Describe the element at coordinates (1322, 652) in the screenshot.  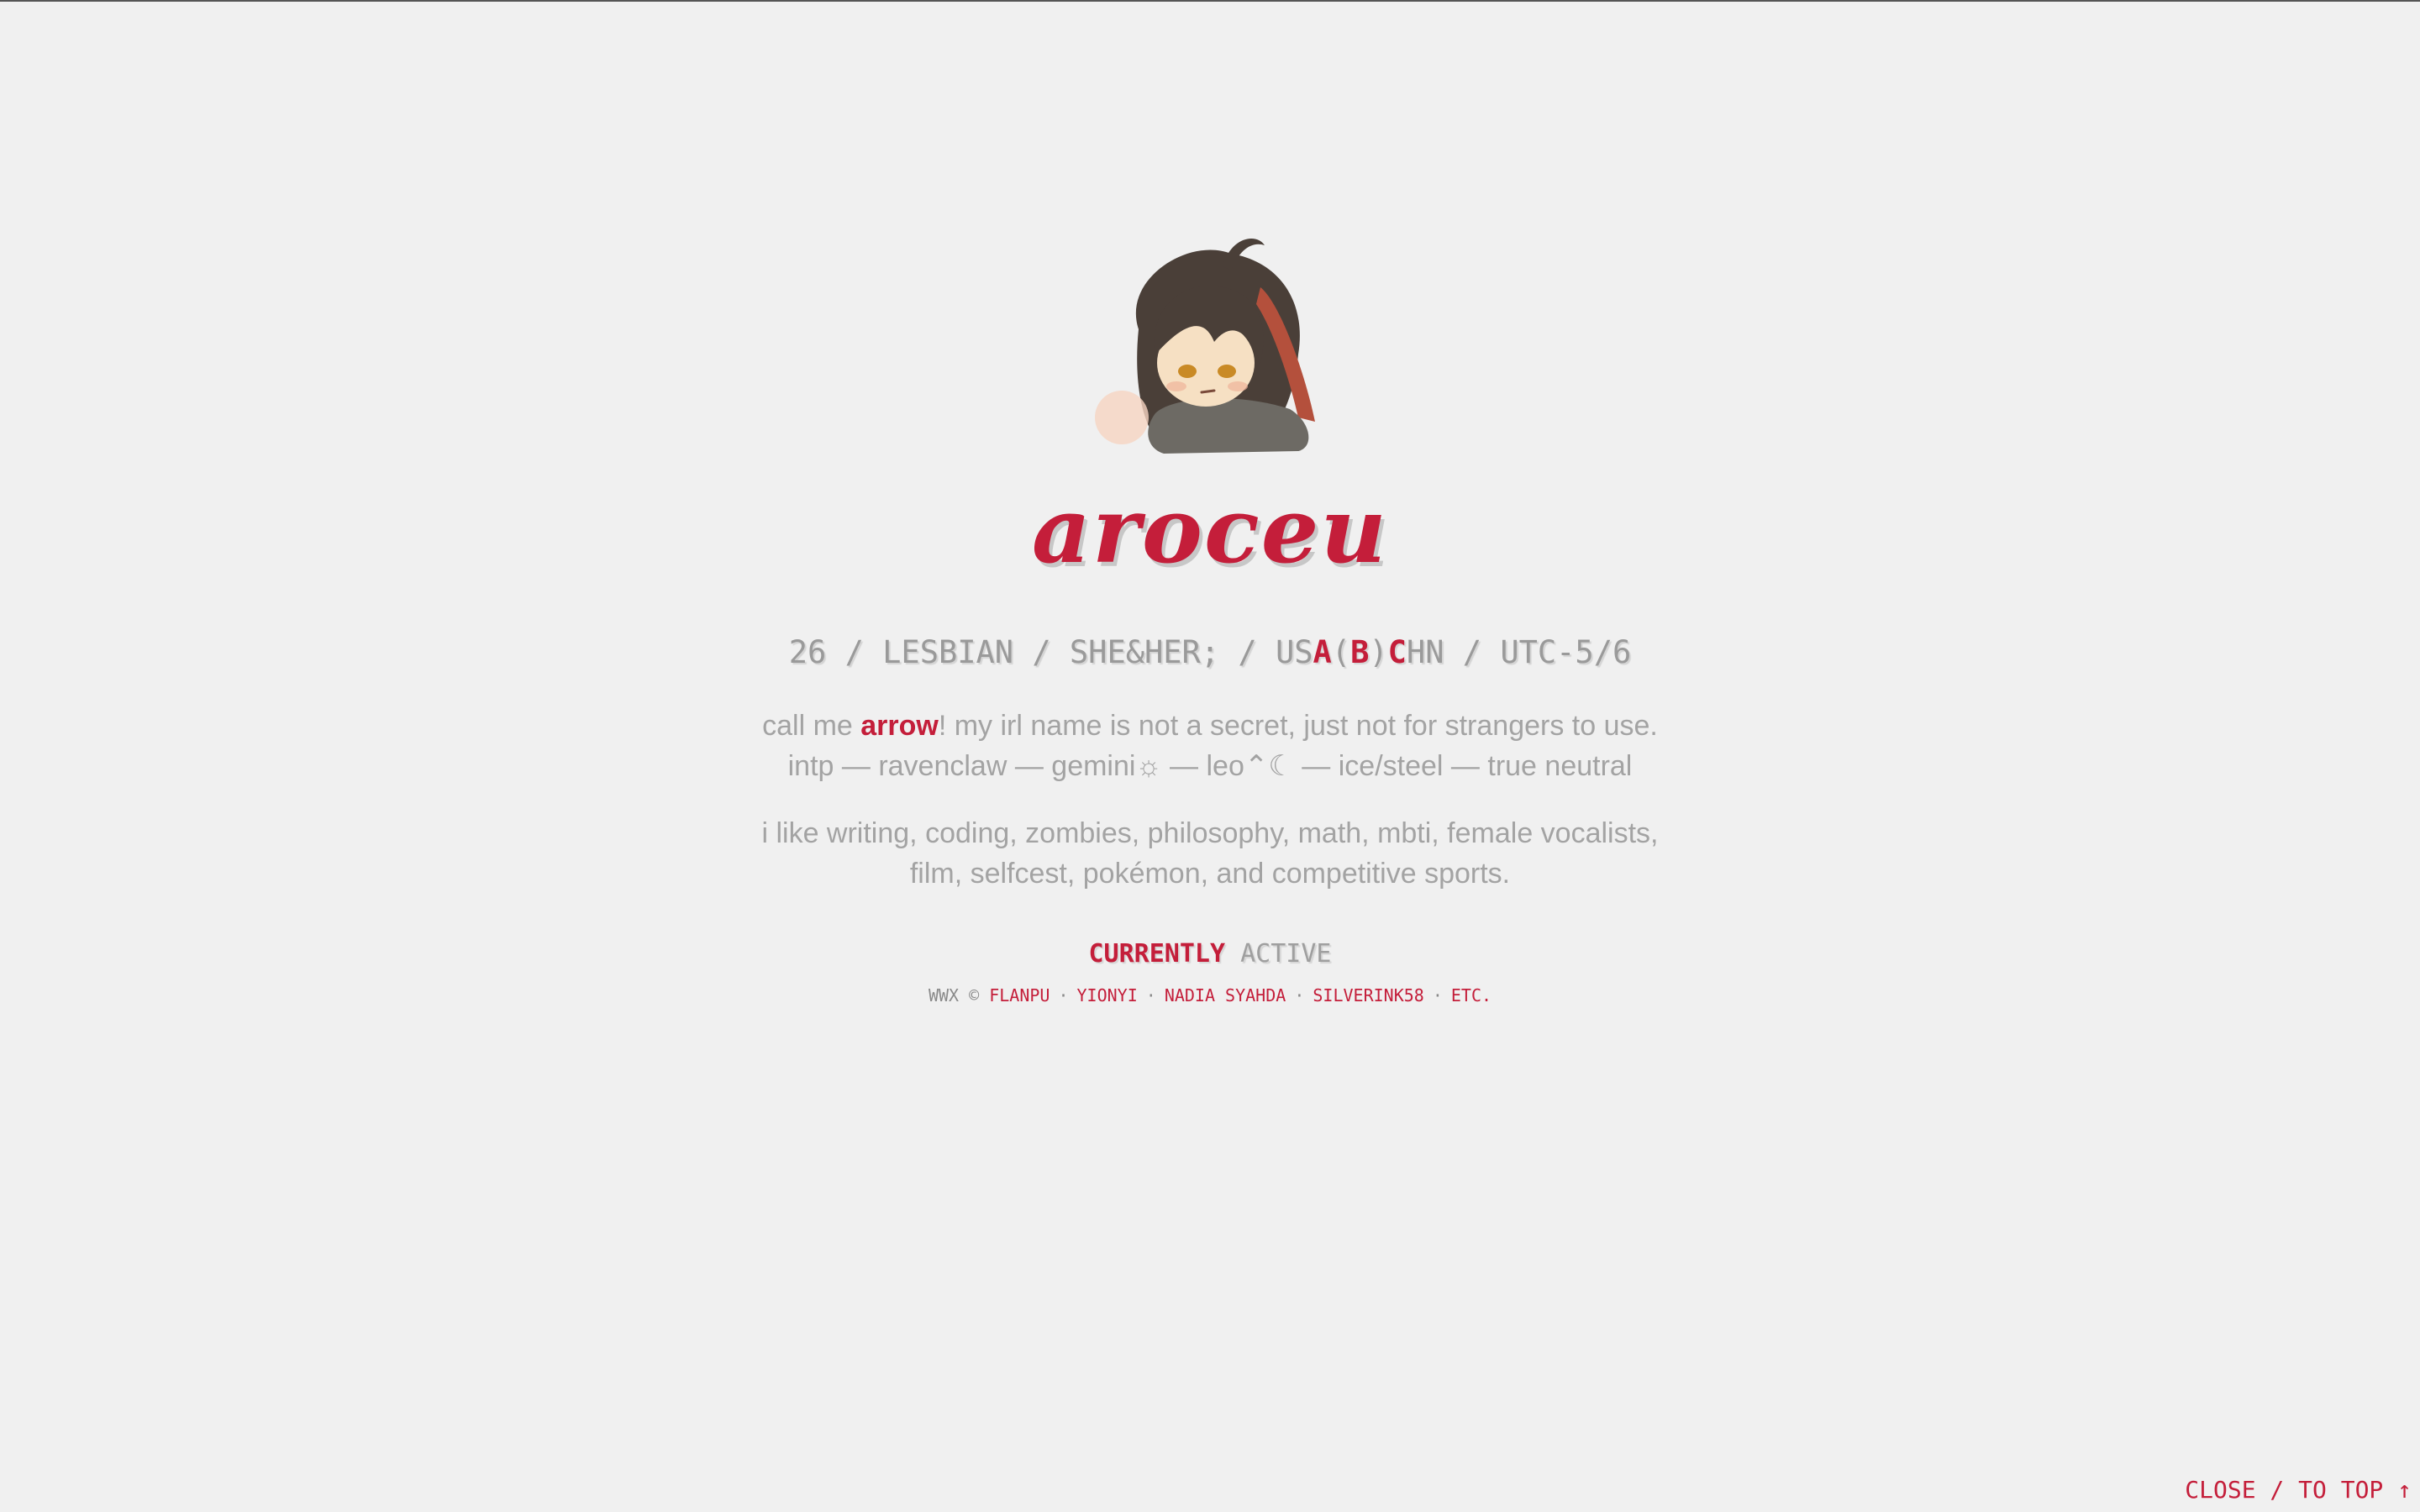
I see `stat-location-a: A` at that location.